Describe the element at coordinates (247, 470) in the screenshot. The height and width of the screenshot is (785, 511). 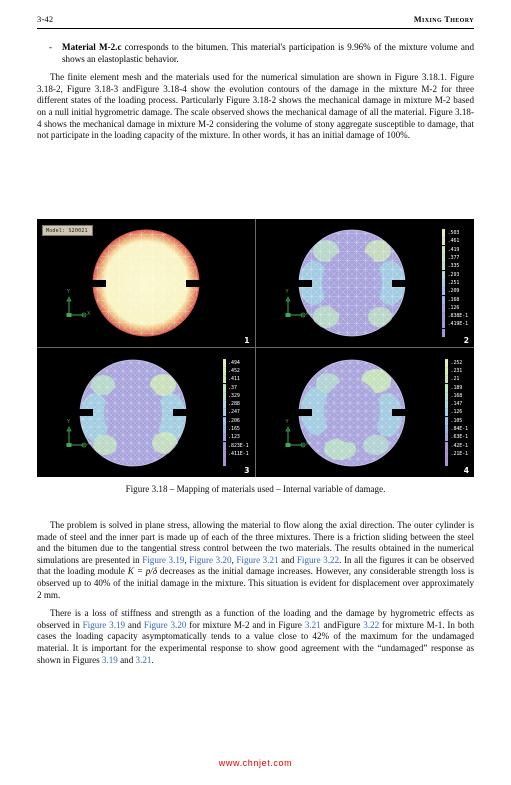
I see `panel-number: 3` at that location.